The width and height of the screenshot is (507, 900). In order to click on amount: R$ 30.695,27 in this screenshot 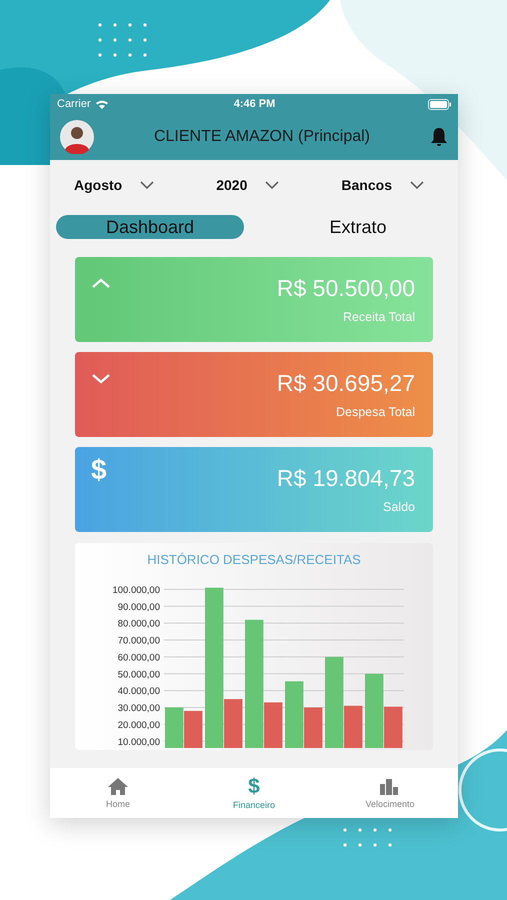, I will do `click(345, 383)`.